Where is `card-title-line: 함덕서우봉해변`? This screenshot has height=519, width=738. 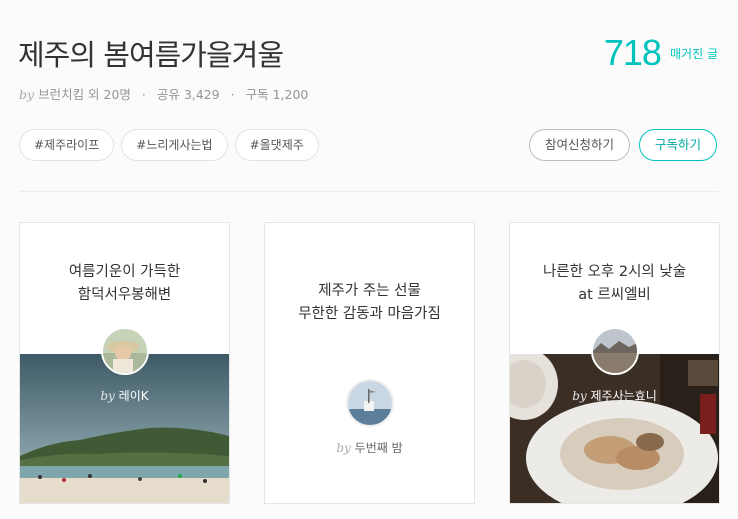 card-title-line: 함덕서우봉해변 is located at coordinates (124, 295).